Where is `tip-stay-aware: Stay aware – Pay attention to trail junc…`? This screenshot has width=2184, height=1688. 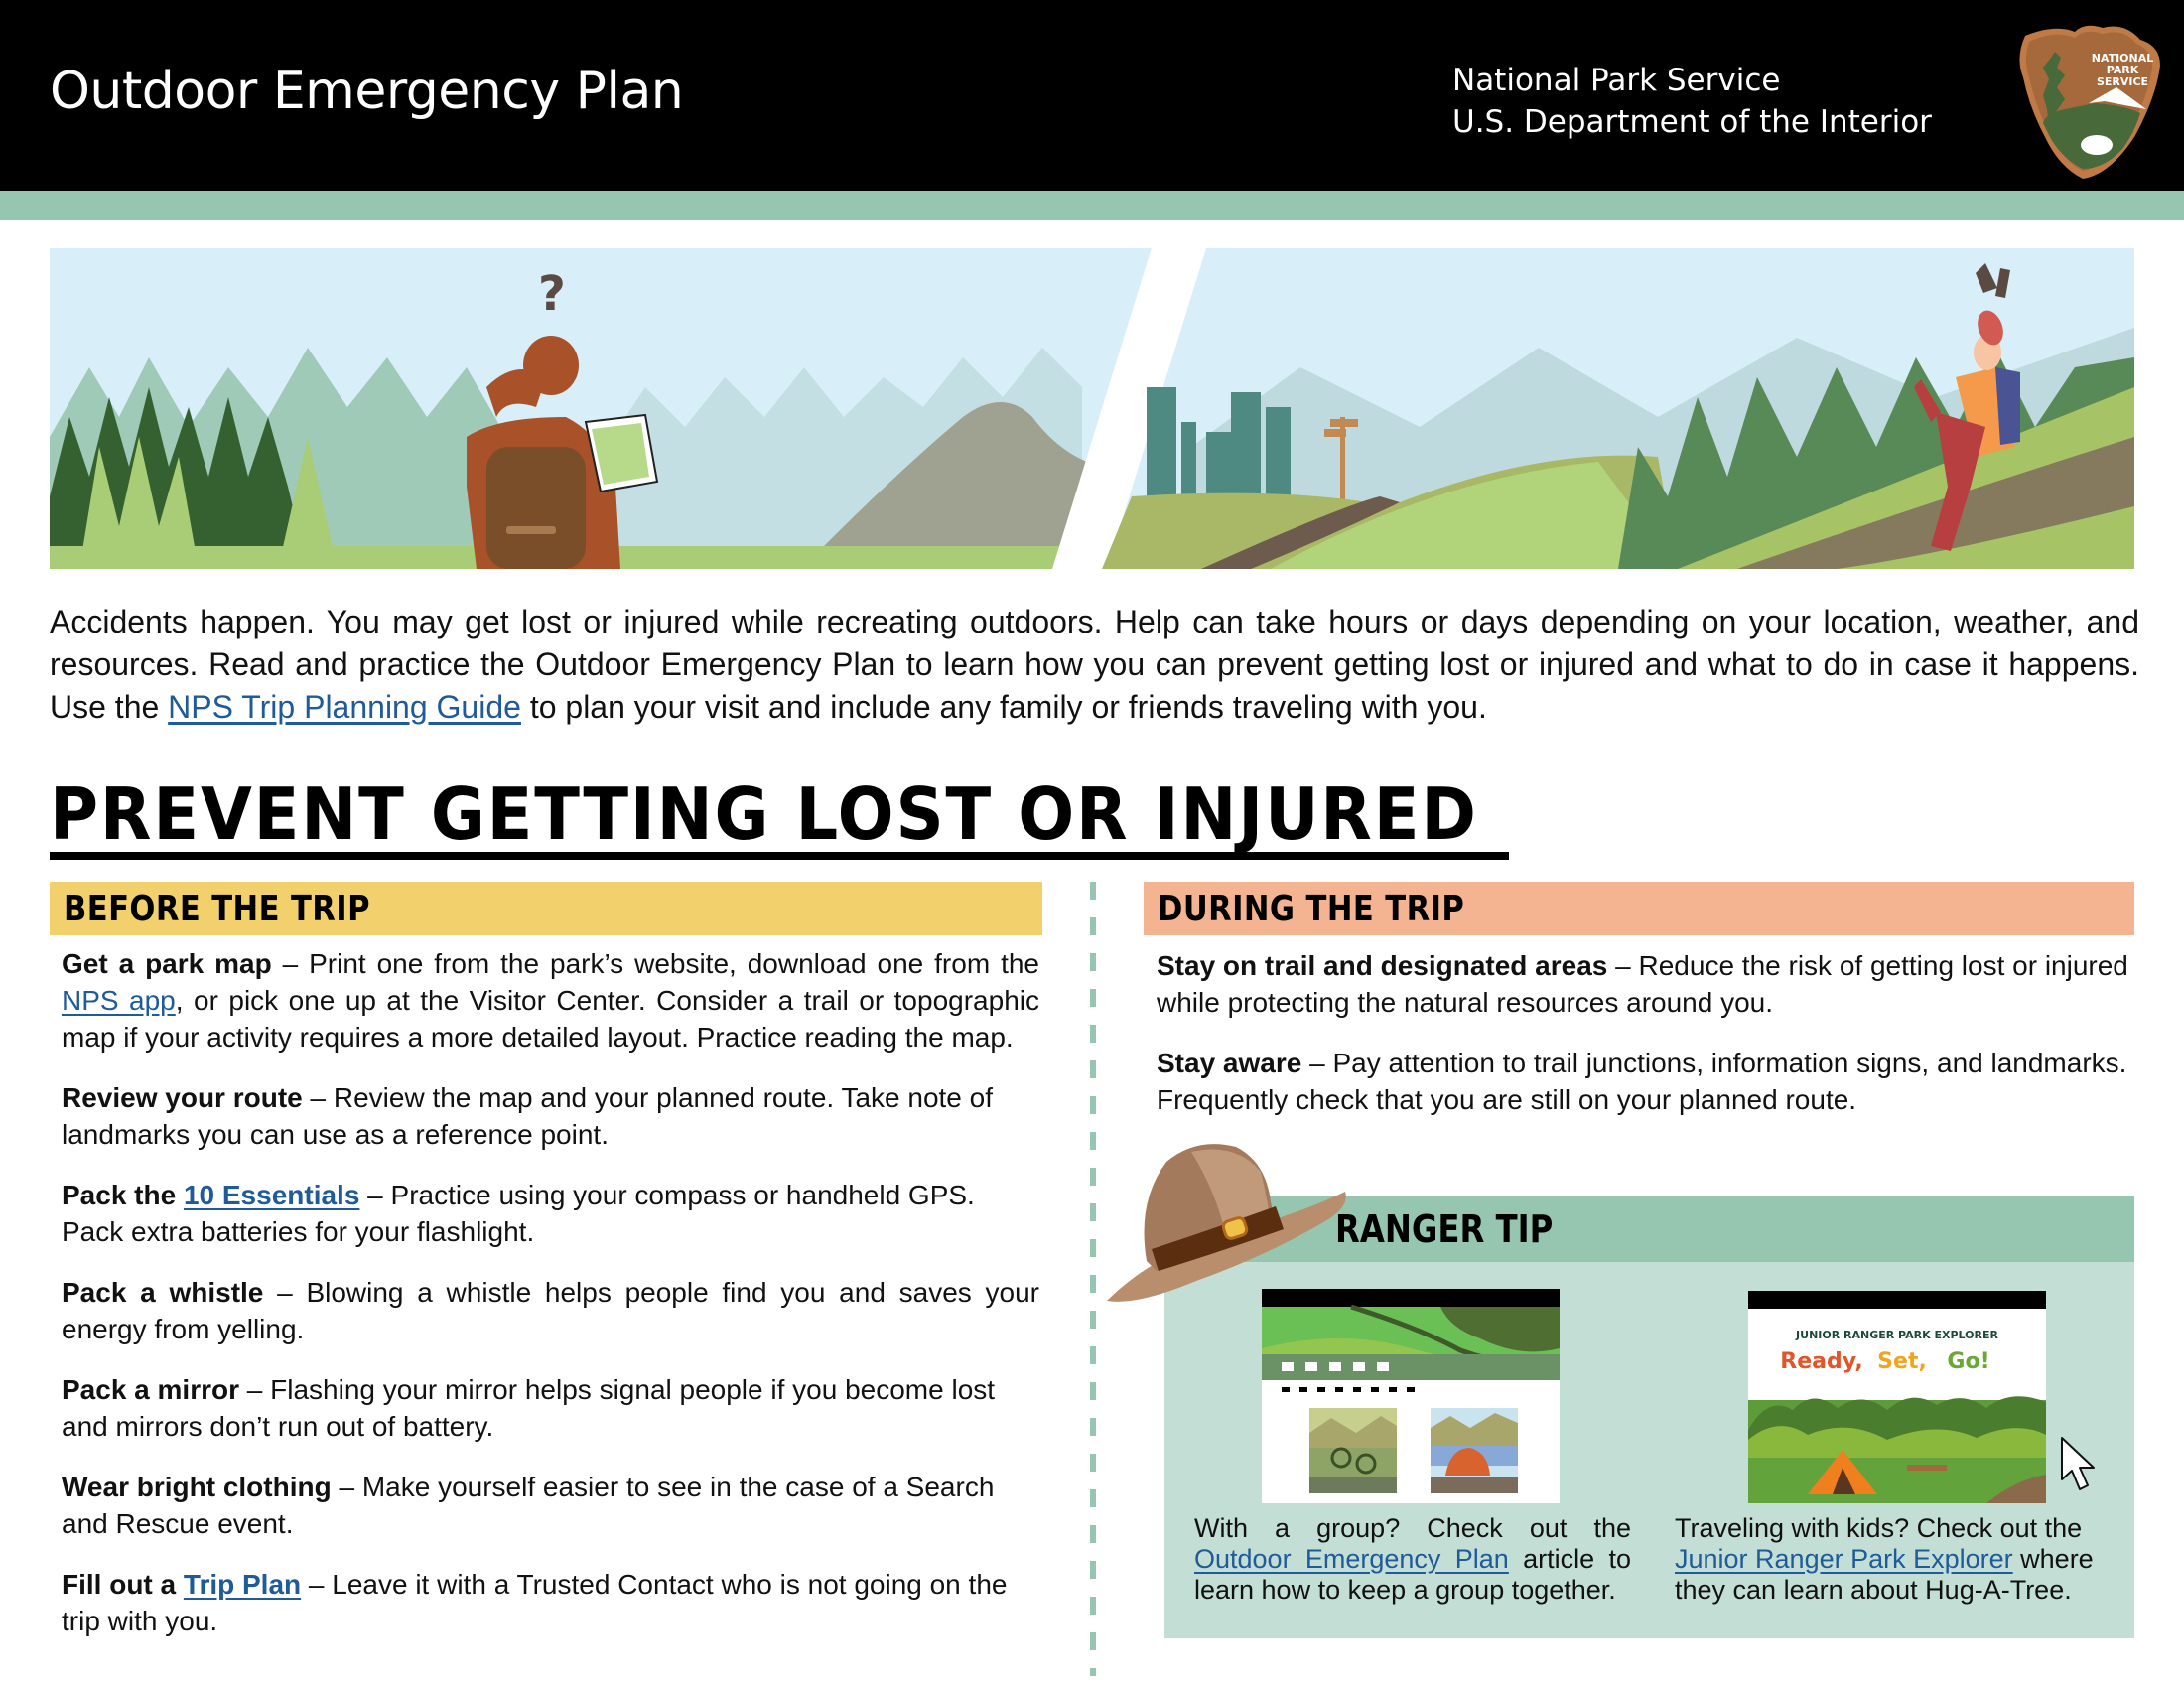 tip-stay-aware: Stay aware – Pay attention to trail junc… is located at coordinates (1643, 1081).